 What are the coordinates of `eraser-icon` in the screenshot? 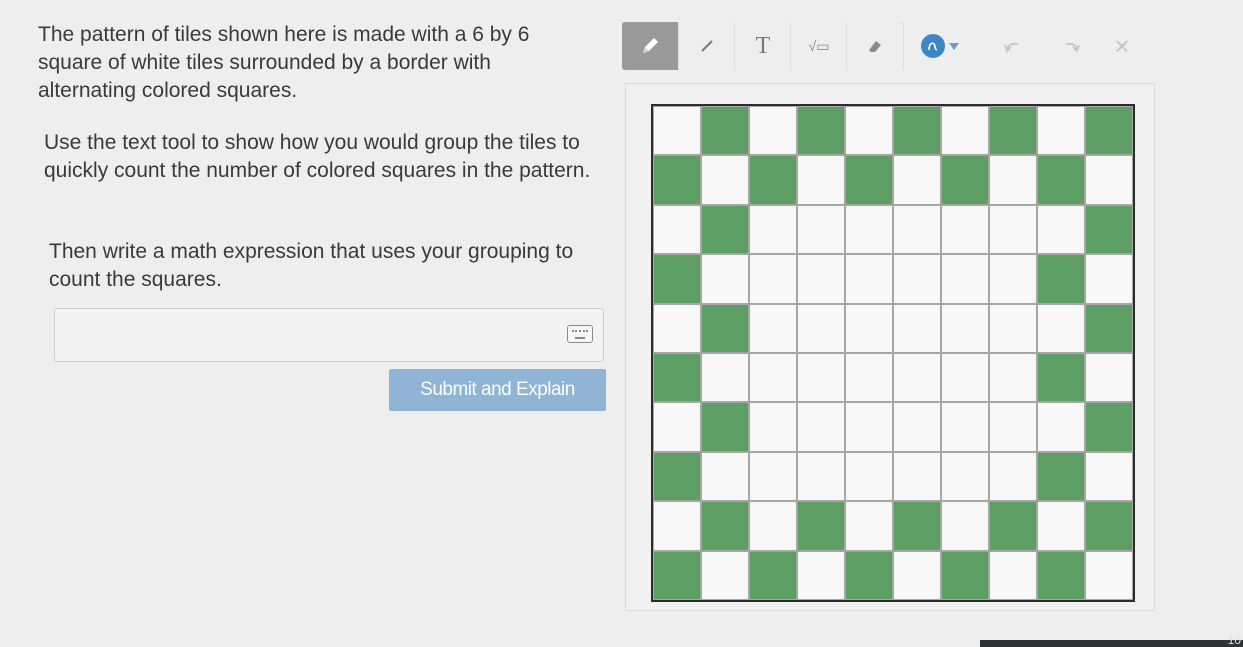 It's located at (875, 46).